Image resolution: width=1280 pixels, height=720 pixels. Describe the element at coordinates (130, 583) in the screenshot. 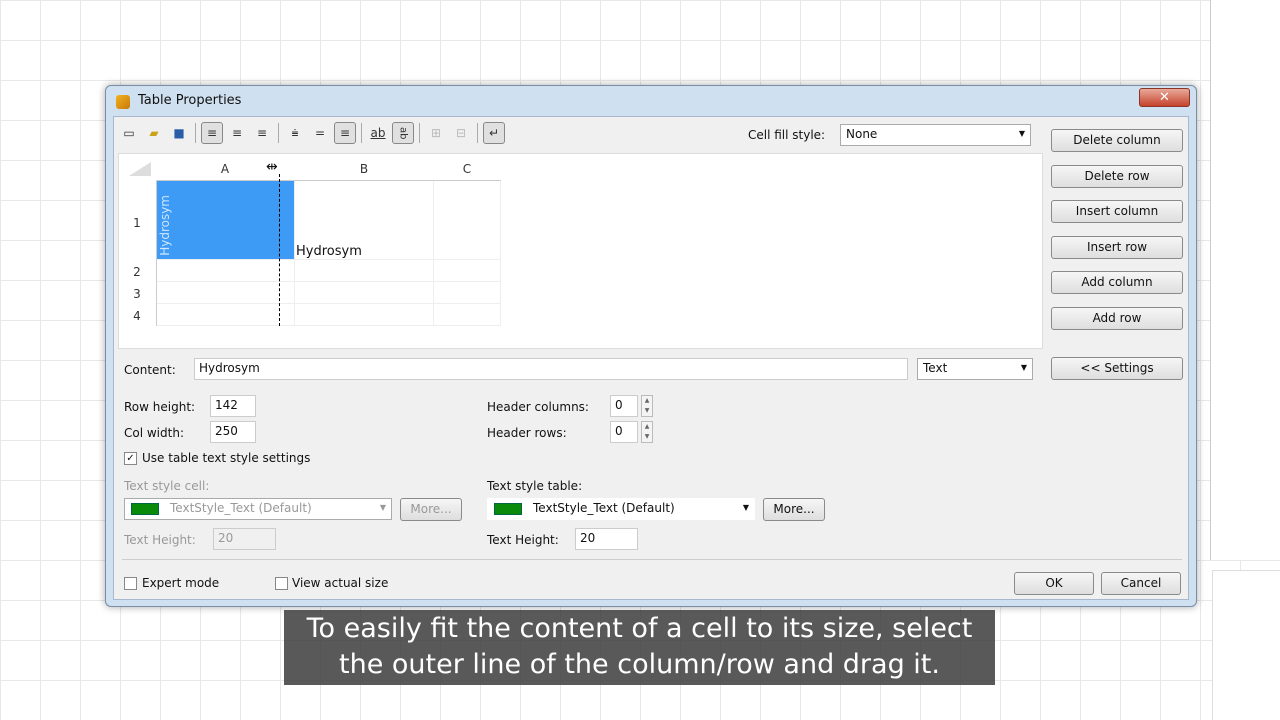

I see `expert-mode-checkbox` at that location.